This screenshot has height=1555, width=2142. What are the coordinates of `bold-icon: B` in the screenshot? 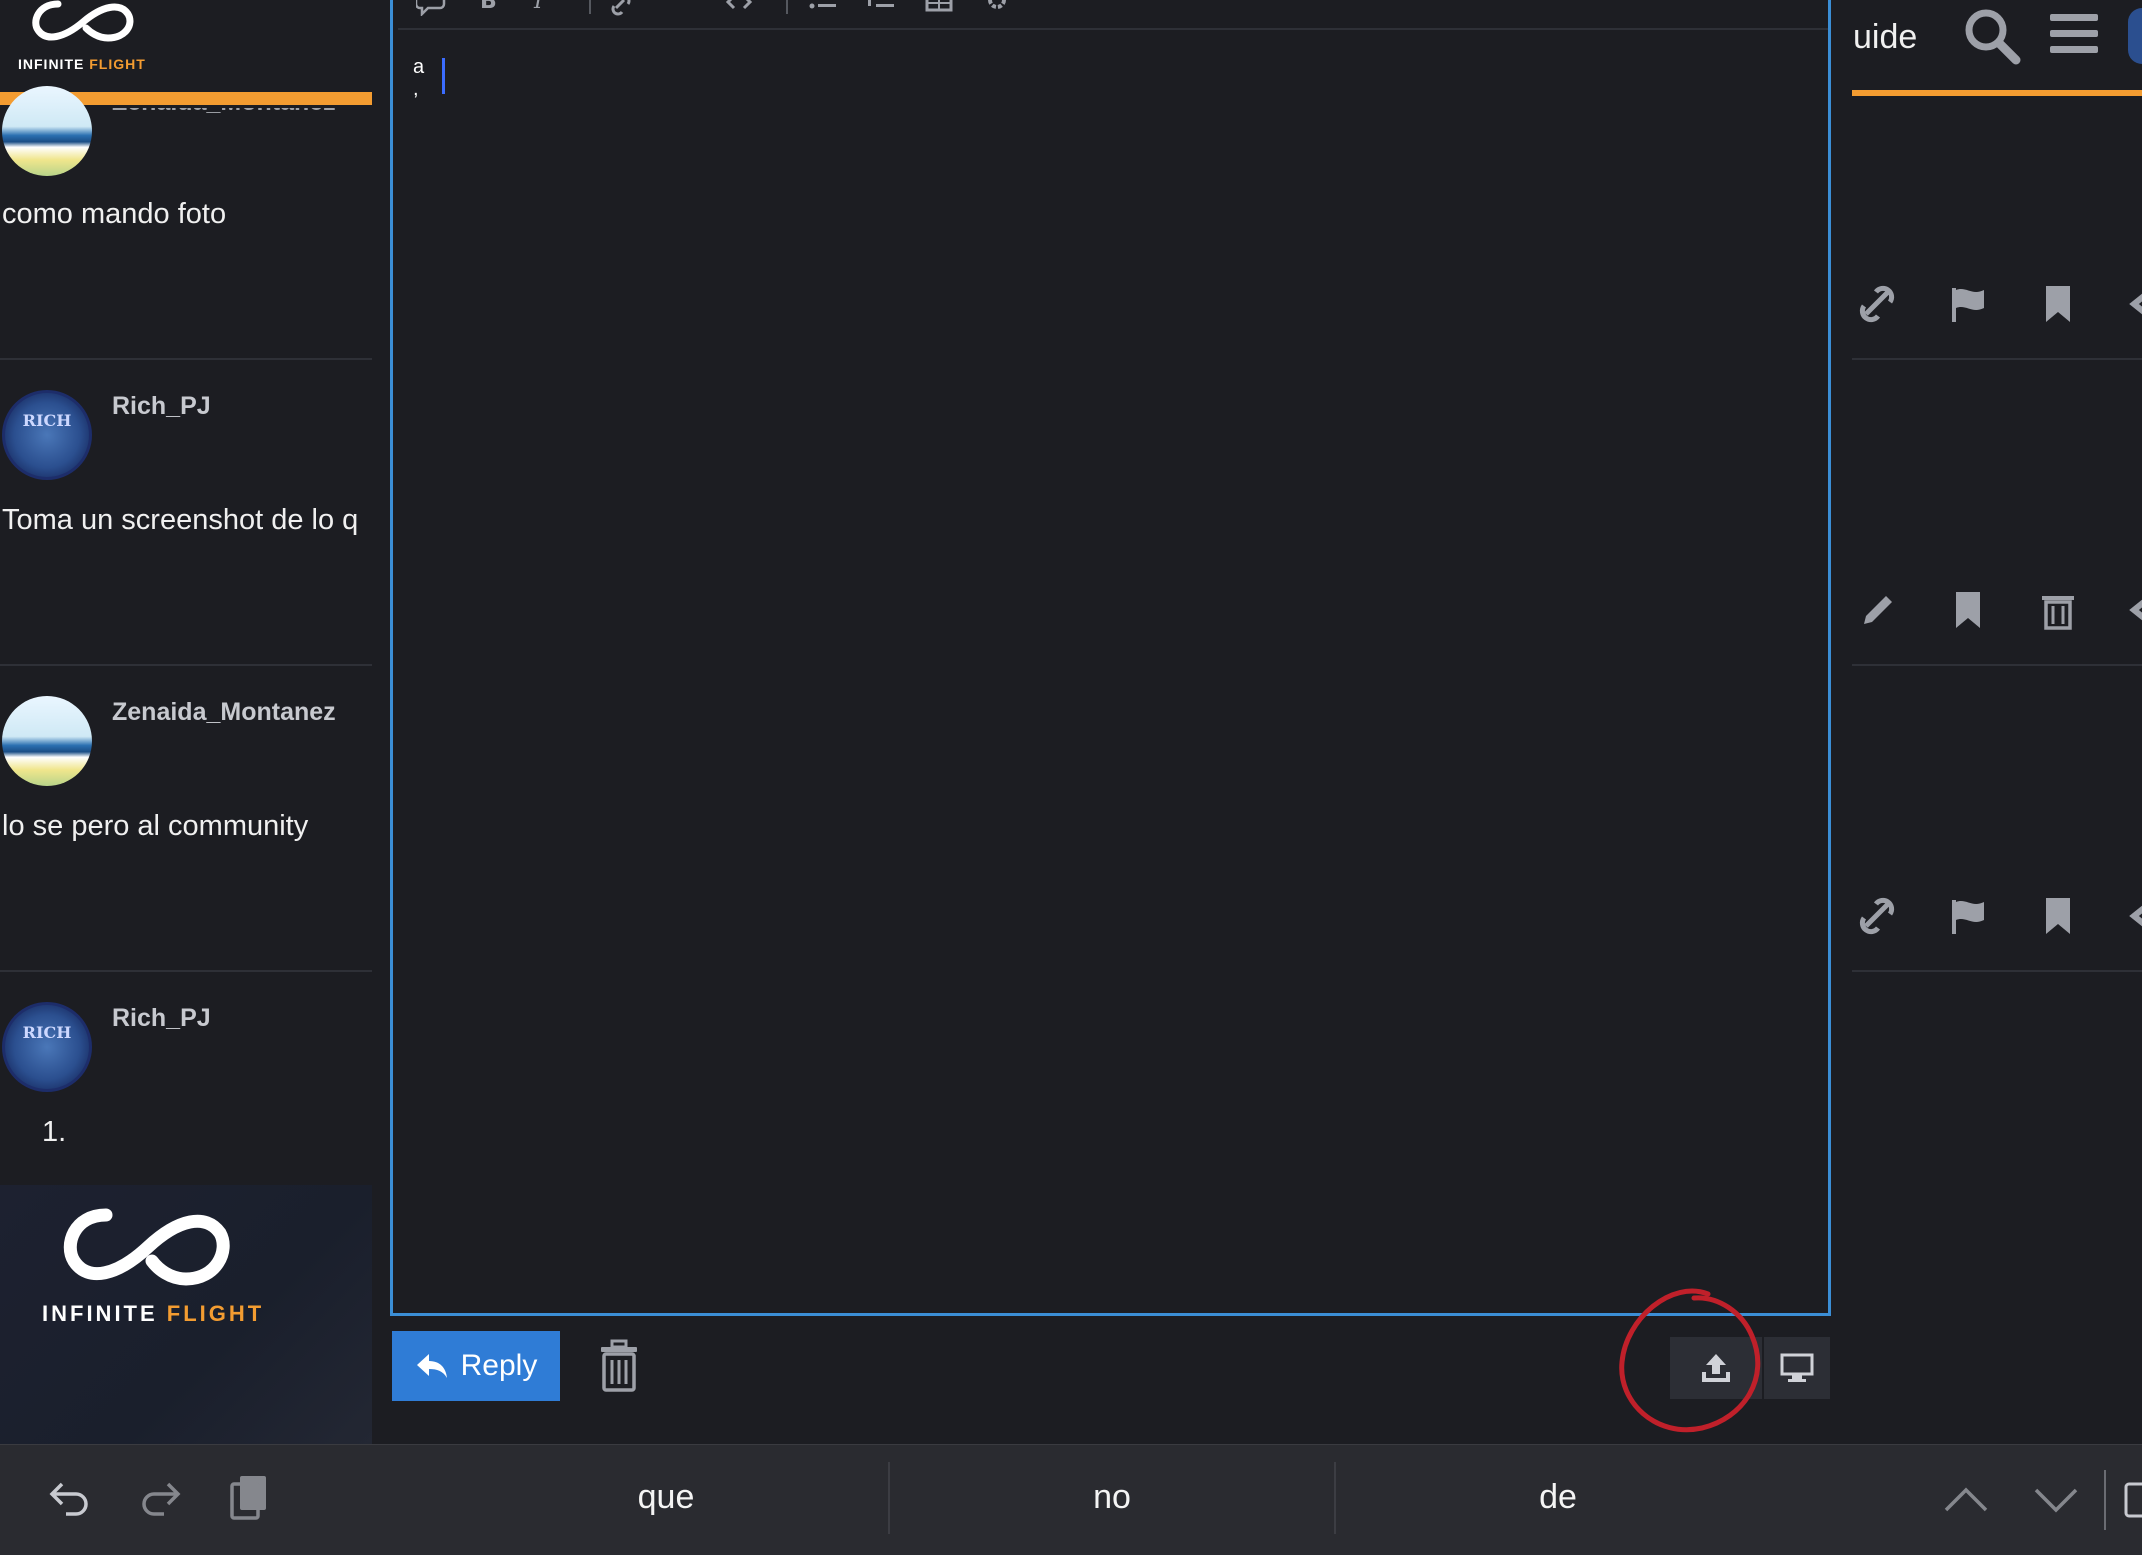 It's located at (489, 8).